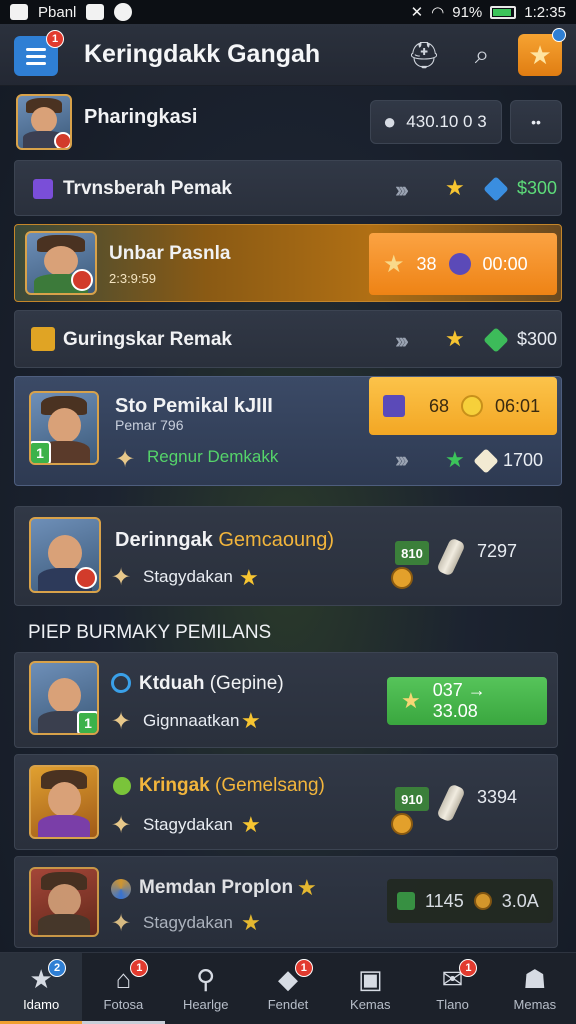 This screenshot has height=1024, width=576. Describe the element at coordinates (467, 12) in the screenshot. I see `battery-percent: 91%` at that location.